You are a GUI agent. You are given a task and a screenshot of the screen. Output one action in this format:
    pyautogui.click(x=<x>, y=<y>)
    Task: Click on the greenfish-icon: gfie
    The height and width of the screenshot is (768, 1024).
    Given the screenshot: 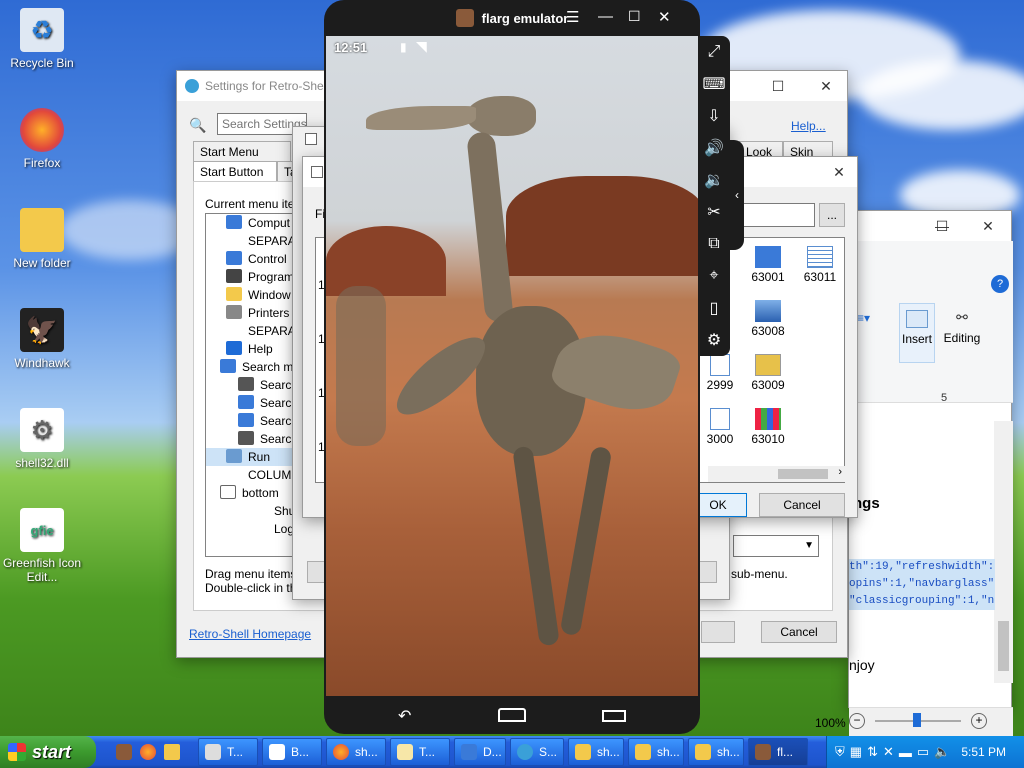 What is the action you would take?
    pyautogui.click(x=42, y=530)
    